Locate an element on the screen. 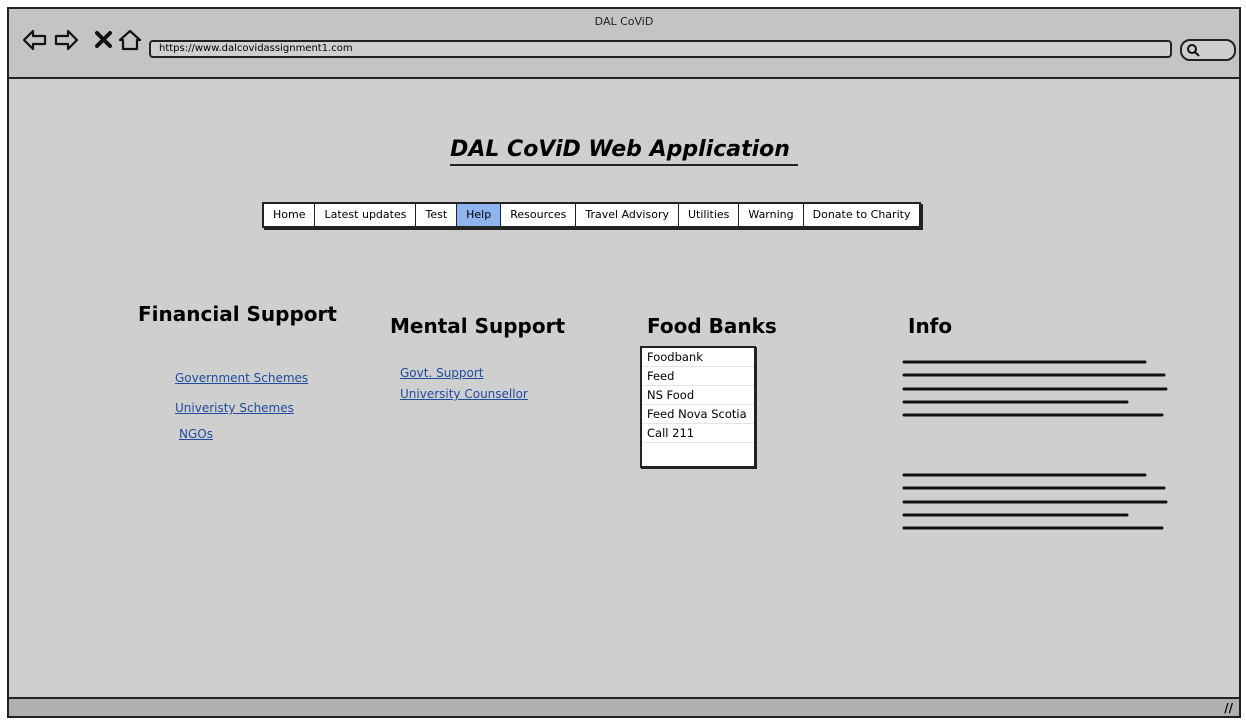  menu-item-travel-advisory: Travel Advisory is located at coordinates (627, 215).